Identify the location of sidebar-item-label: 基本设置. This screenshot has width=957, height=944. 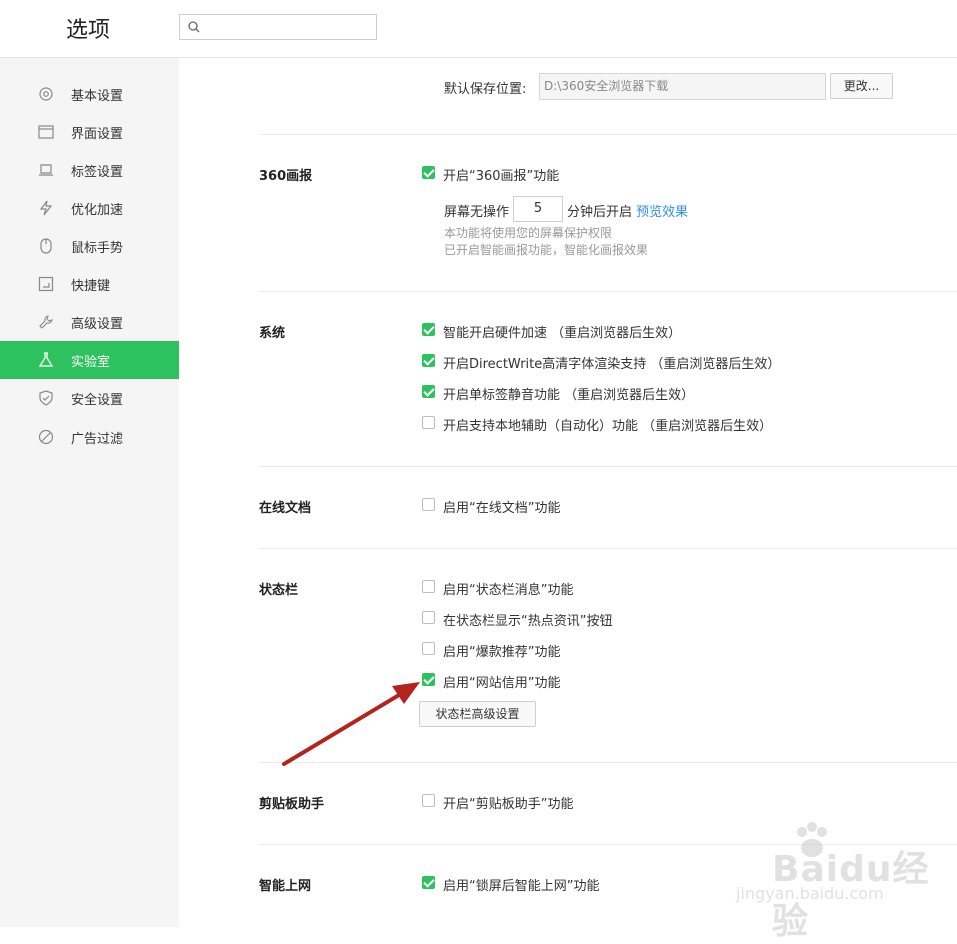
(97, 96).